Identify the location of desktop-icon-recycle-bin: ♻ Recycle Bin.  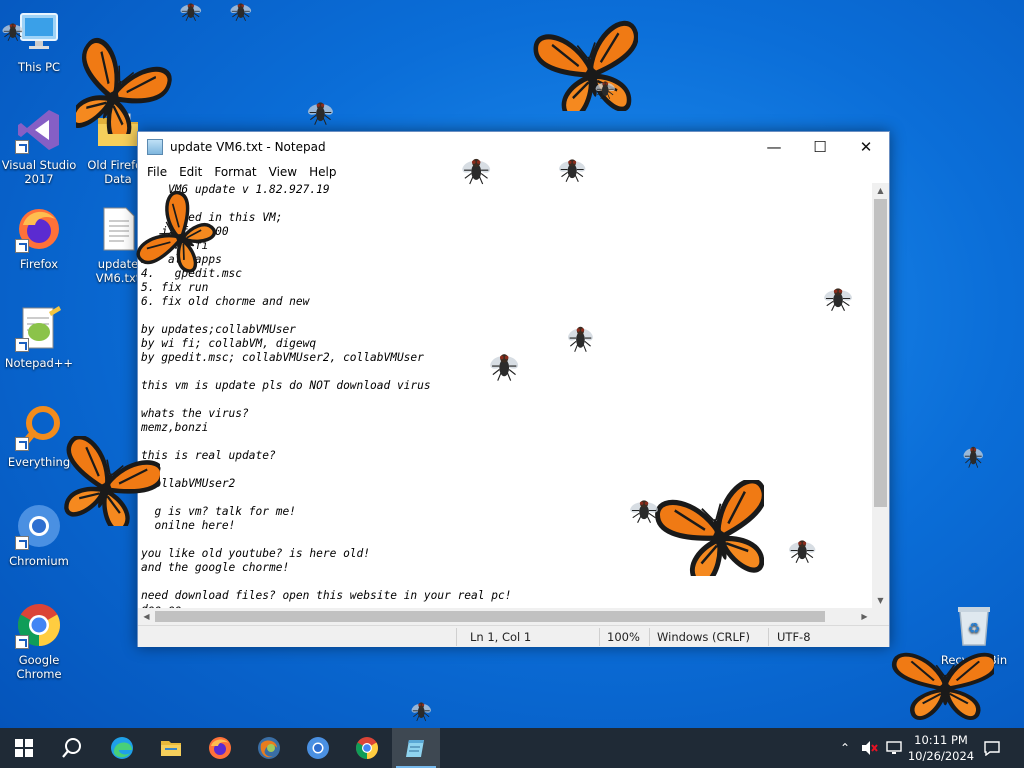
(974, 634).